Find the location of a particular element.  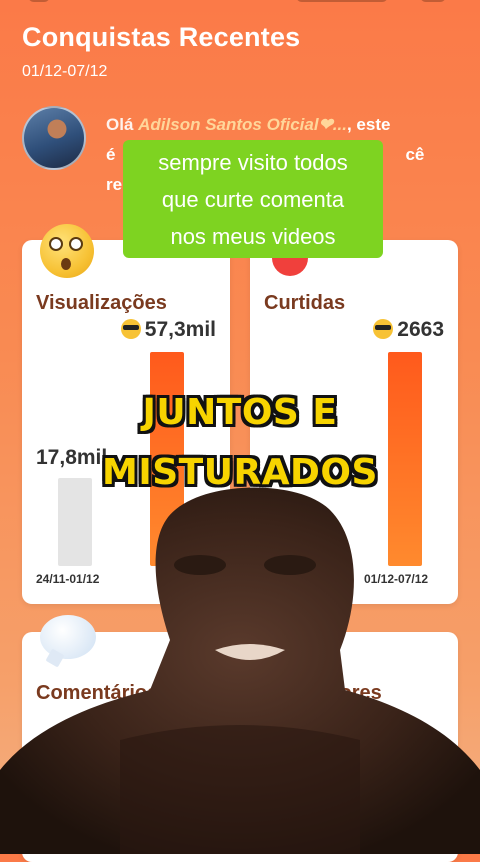

caption-line: sempre visito todos is located at coordinates (253, 162).